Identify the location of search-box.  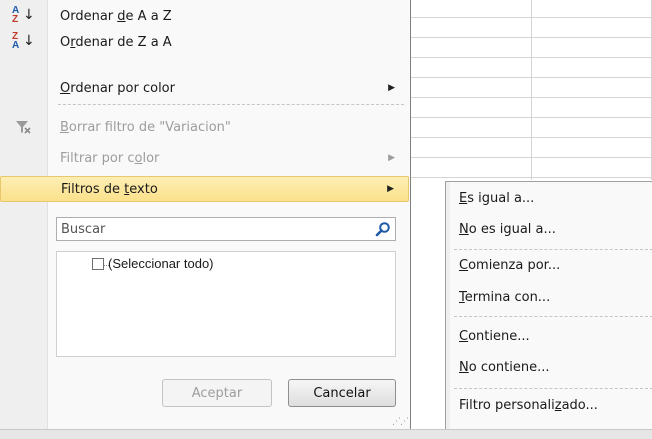
(226, 229).